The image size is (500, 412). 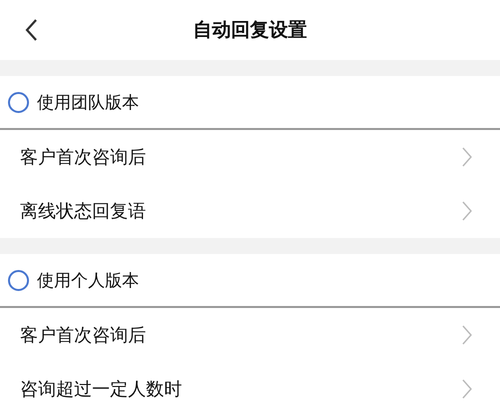 What do you see at coordinates (83, 211) in the screenshot?
I see `list-item: 离线状态回复语` at bounding box center [83, 211].